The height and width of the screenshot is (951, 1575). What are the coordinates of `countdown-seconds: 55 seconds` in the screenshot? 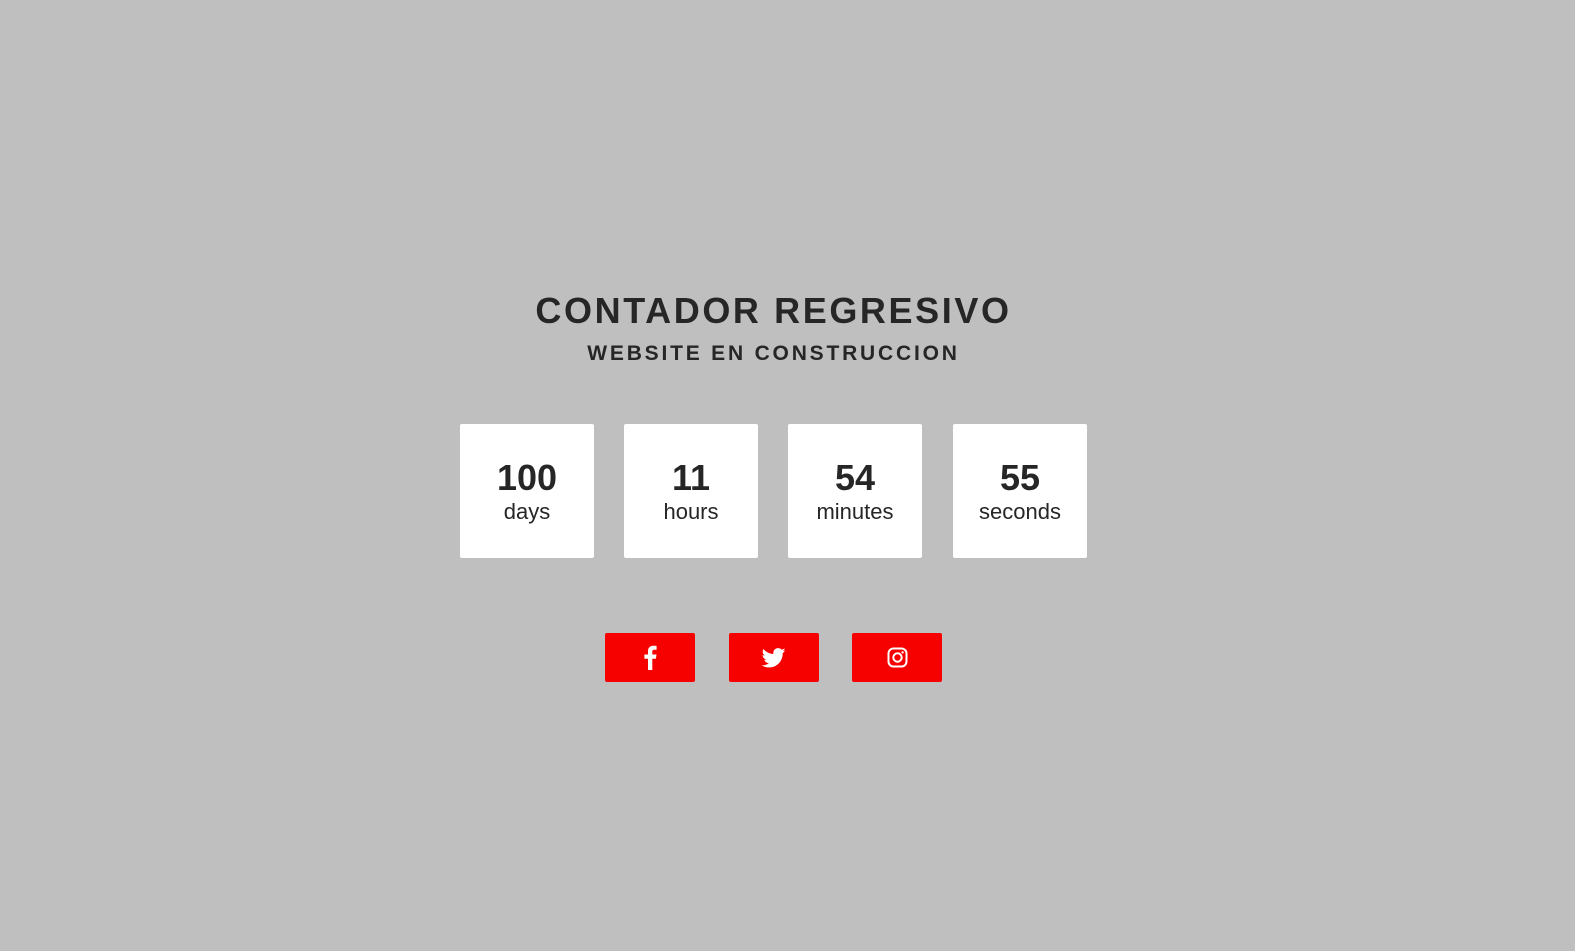 It's located at (1020, 491).